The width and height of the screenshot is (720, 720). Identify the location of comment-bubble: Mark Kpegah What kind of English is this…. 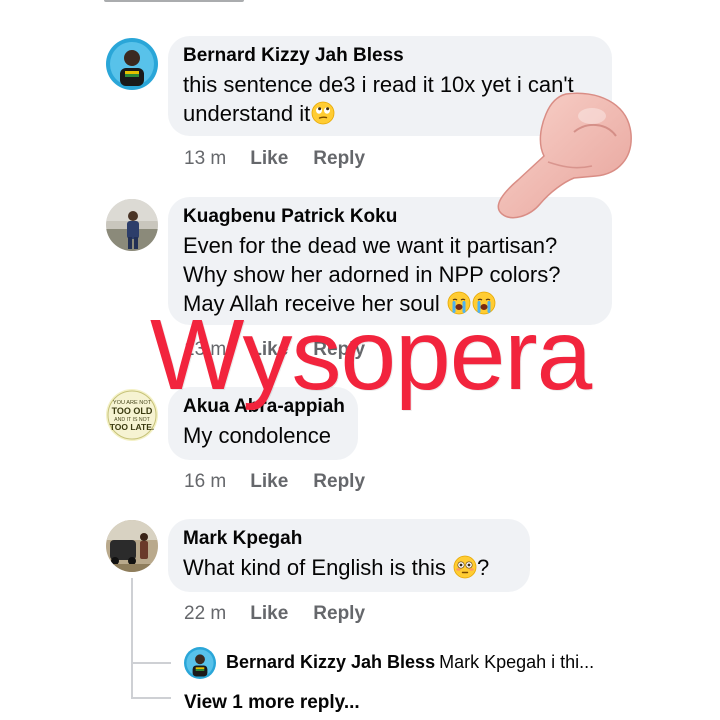
(349, 555).